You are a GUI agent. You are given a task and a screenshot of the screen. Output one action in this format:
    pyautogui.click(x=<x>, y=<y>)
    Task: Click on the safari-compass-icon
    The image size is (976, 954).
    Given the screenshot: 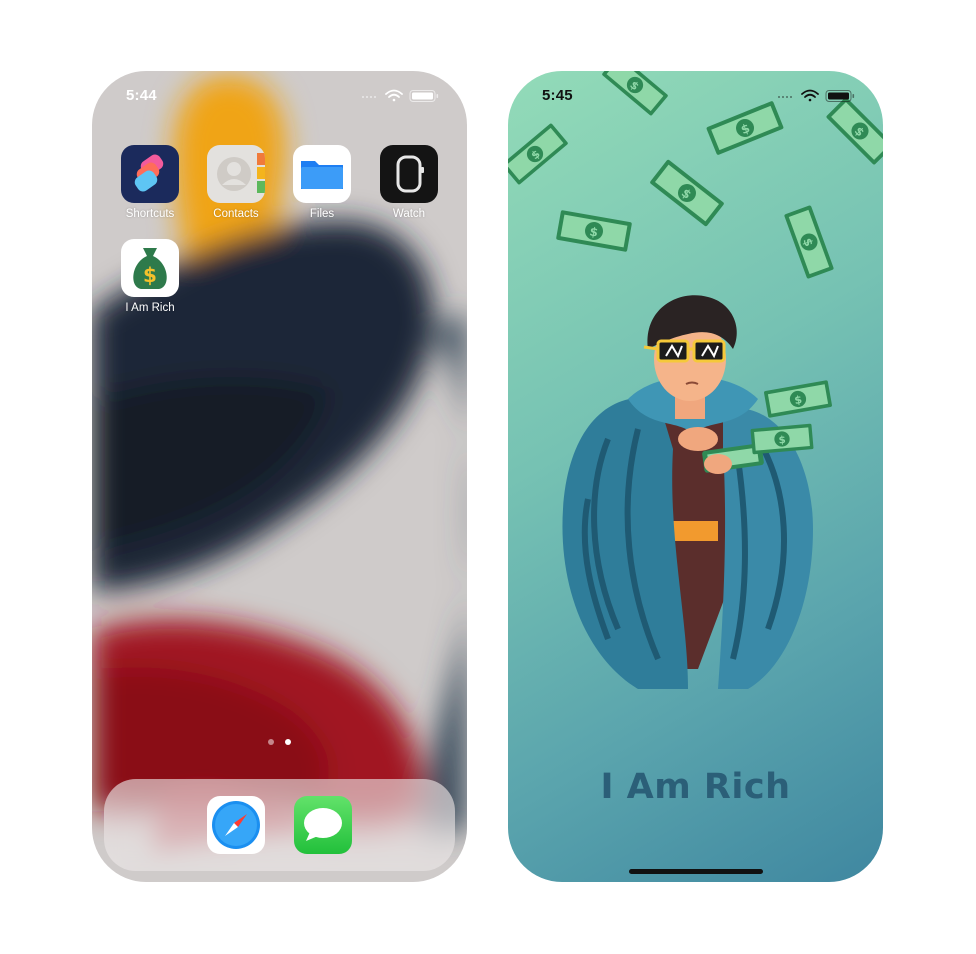 What is the action you would take?
    pyautogui.click(x=236, y=825)
    